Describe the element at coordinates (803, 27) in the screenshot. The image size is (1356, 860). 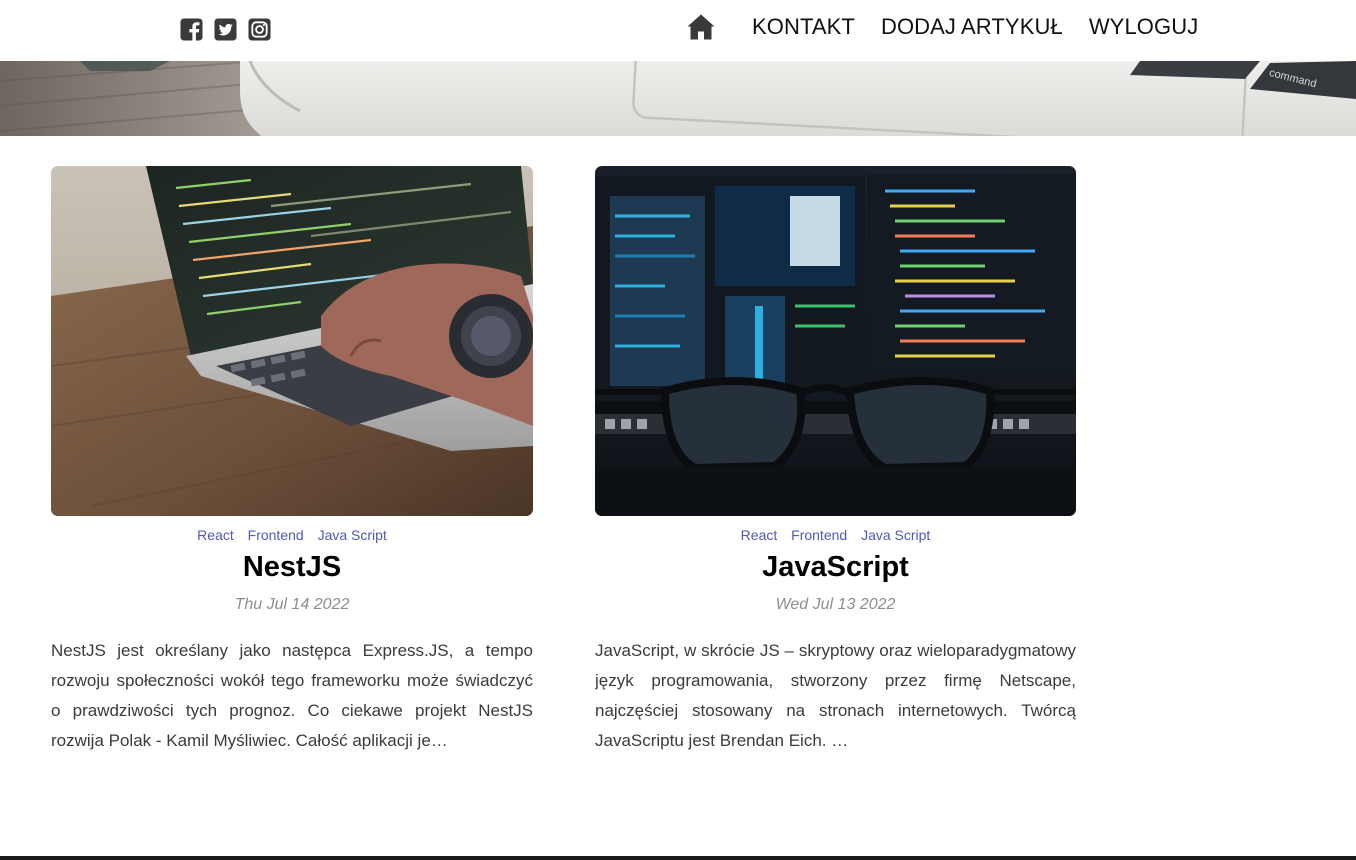
I see `nav-kontakt: KONTAKT` at that location.